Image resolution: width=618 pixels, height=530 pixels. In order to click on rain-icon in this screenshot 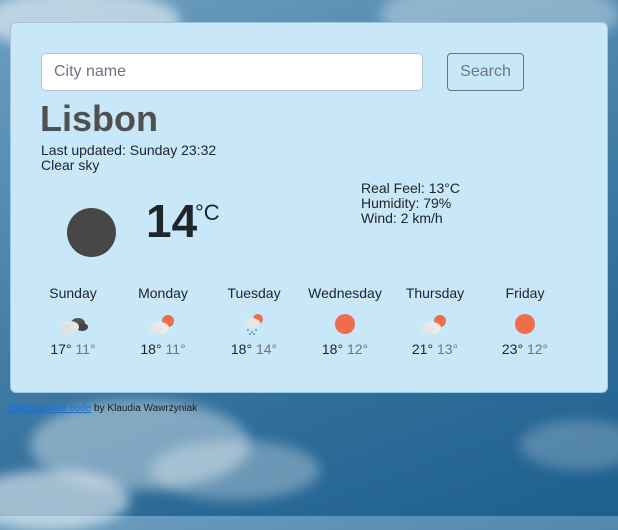, I will do `click(253, 324)`.